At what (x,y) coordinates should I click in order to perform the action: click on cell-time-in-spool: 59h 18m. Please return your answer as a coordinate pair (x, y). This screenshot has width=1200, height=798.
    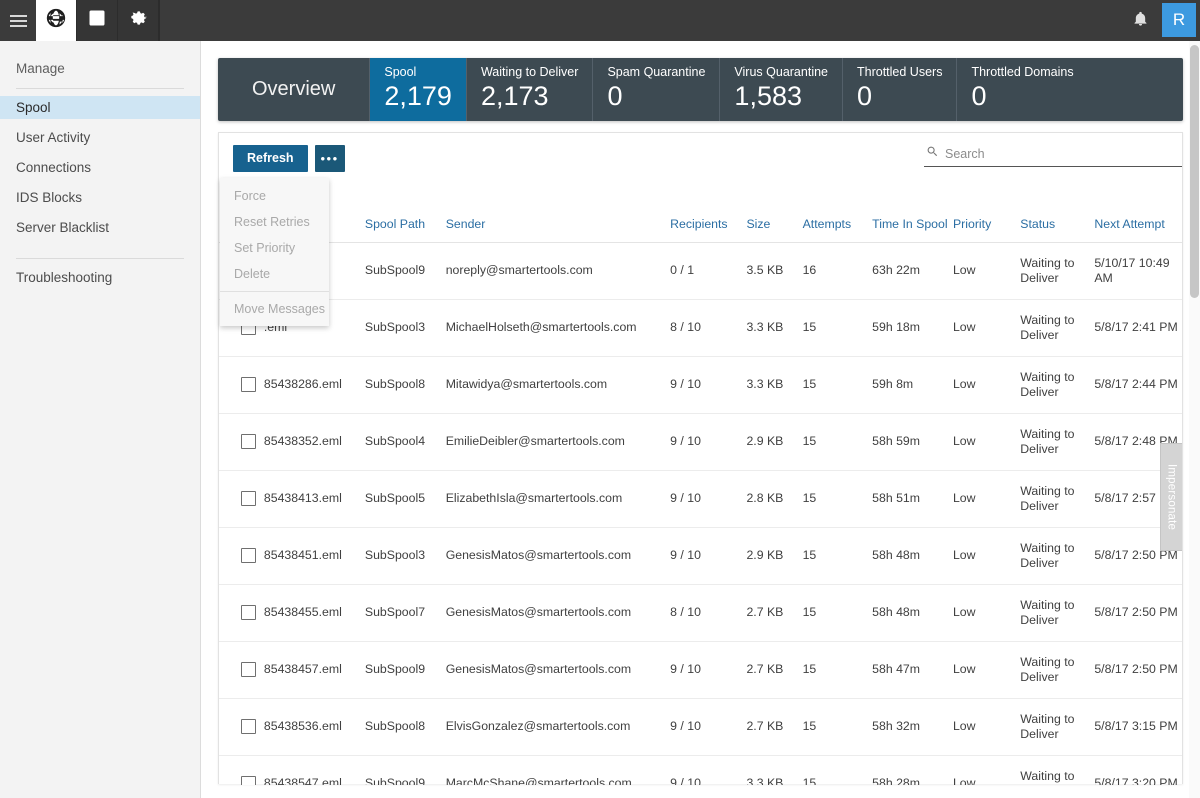
    Looking at the image, I should click on (912, 328).